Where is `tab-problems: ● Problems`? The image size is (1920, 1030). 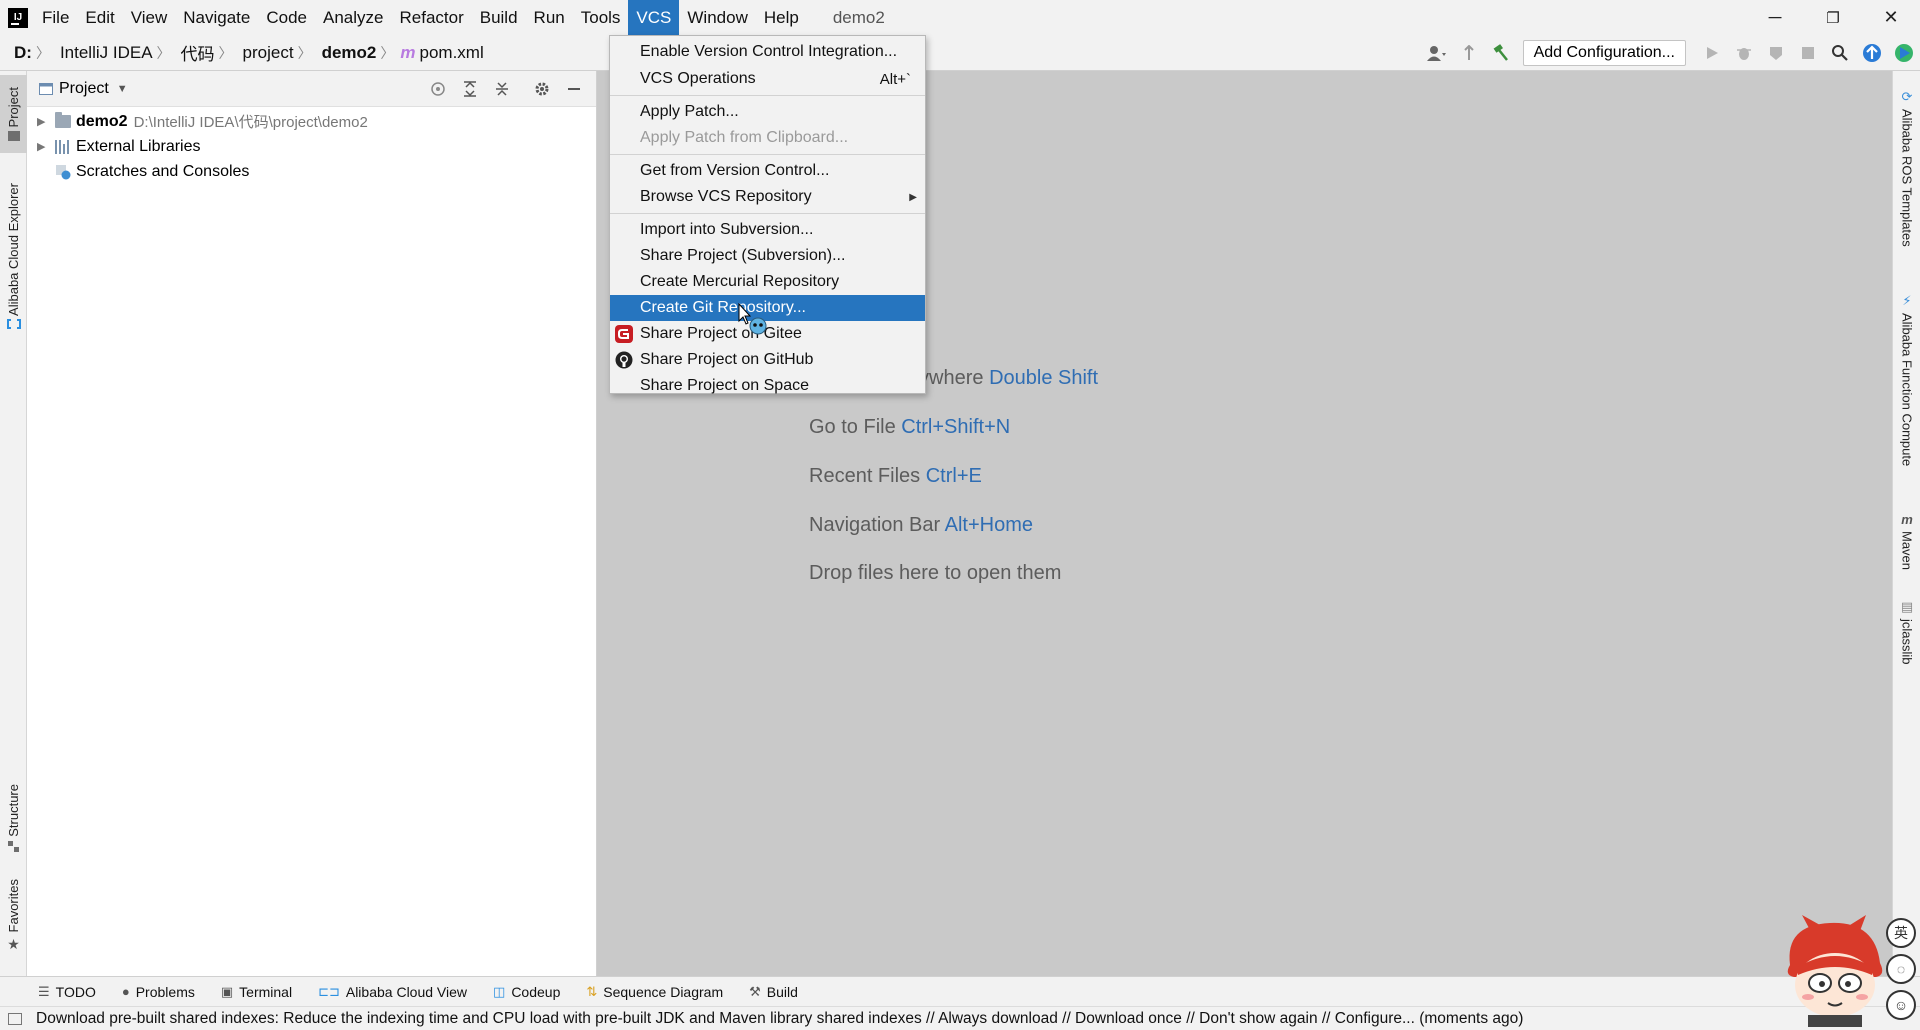
tab-problems: ● Problems is located at coordinates (158, 992).